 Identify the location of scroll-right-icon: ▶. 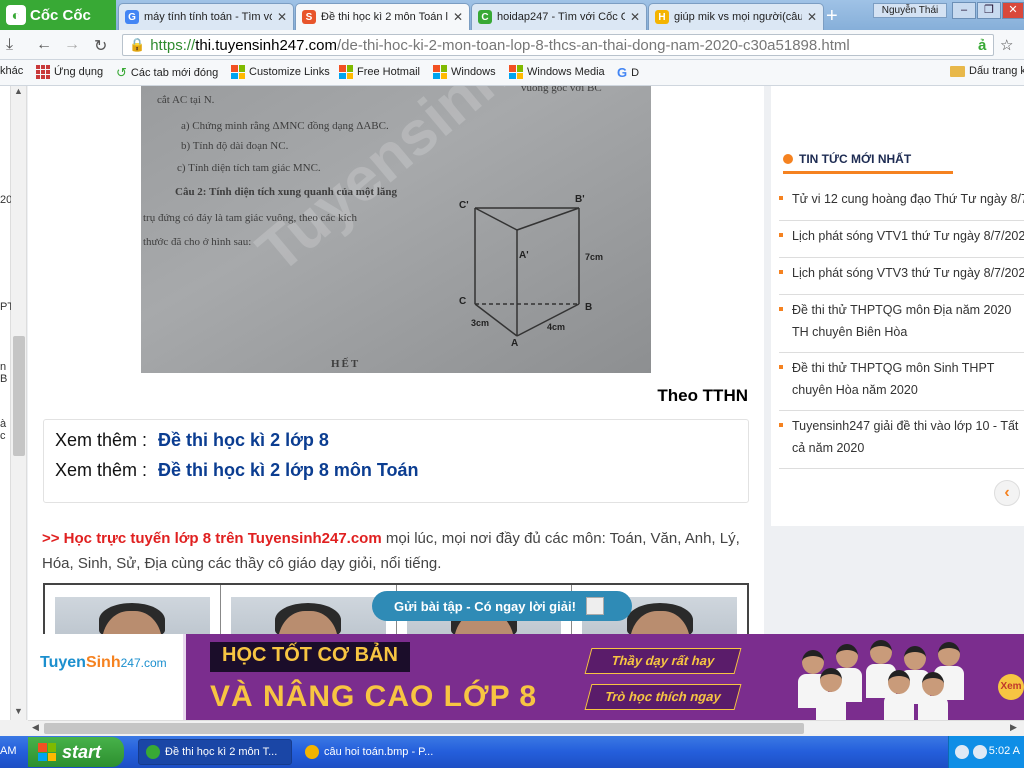
(1013, 727).